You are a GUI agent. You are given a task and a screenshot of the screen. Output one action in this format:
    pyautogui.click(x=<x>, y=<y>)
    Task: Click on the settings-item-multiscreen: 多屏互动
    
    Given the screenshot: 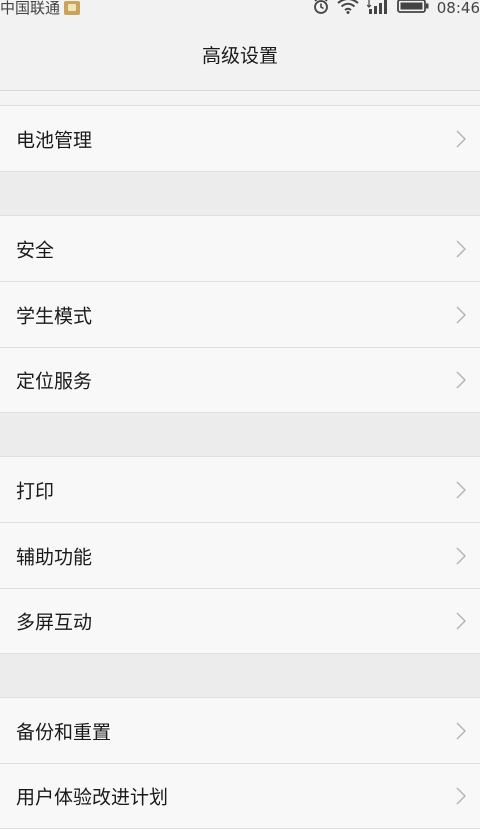 What is the action you would take?
    pyautogui.click(x=240, y=621)
    